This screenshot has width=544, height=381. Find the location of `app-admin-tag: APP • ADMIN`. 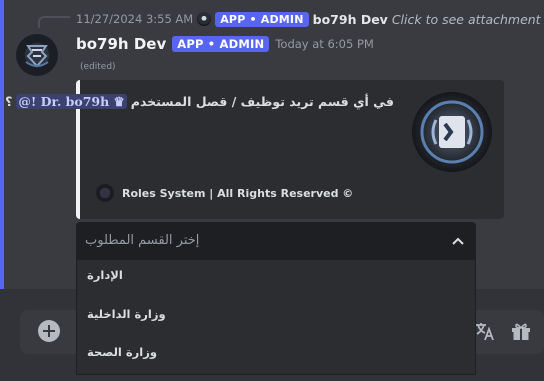

app-admin-tag: APP • ADMIN is located at coordinates (221, 44).